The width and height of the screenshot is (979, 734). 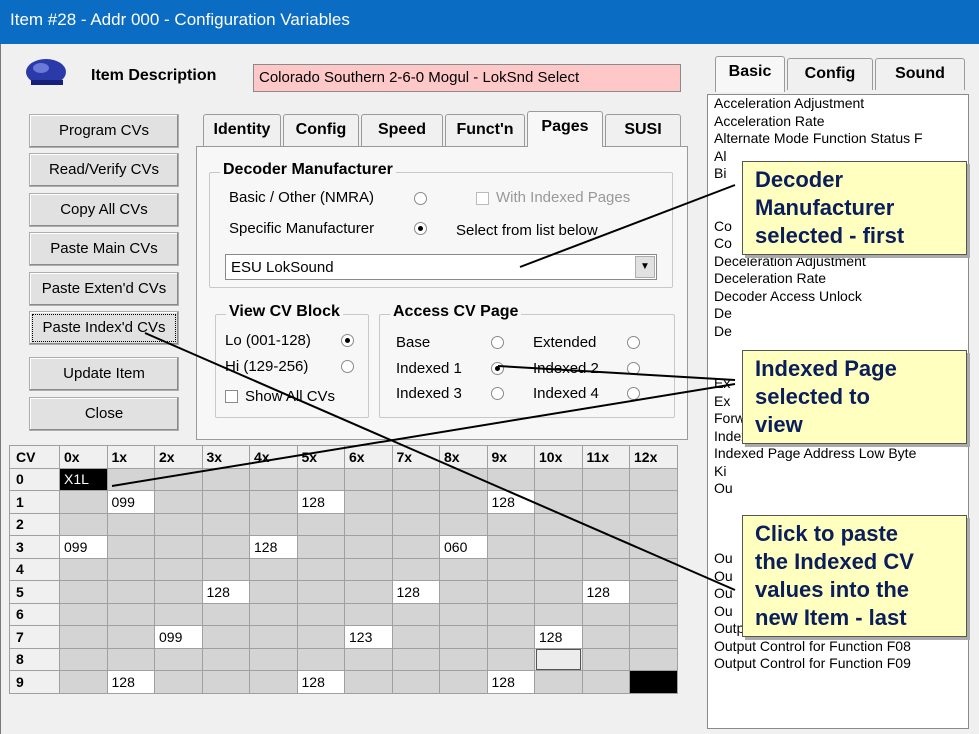 I want to click on callout-line: values into the, so click(x=832, y=589).